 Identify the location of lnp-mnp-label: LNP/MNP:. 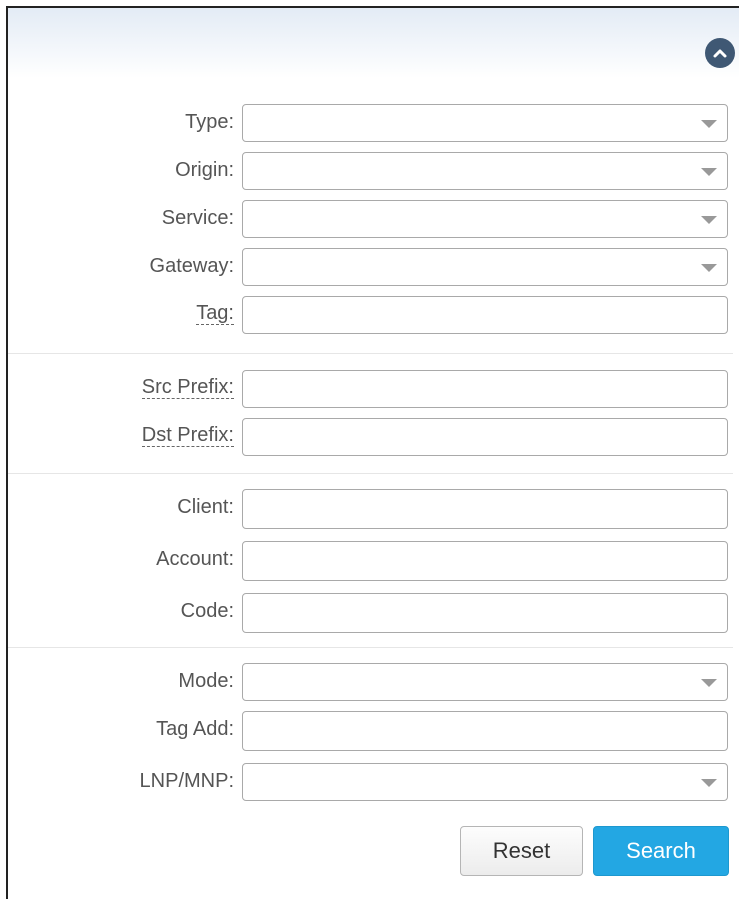
(186, 781).